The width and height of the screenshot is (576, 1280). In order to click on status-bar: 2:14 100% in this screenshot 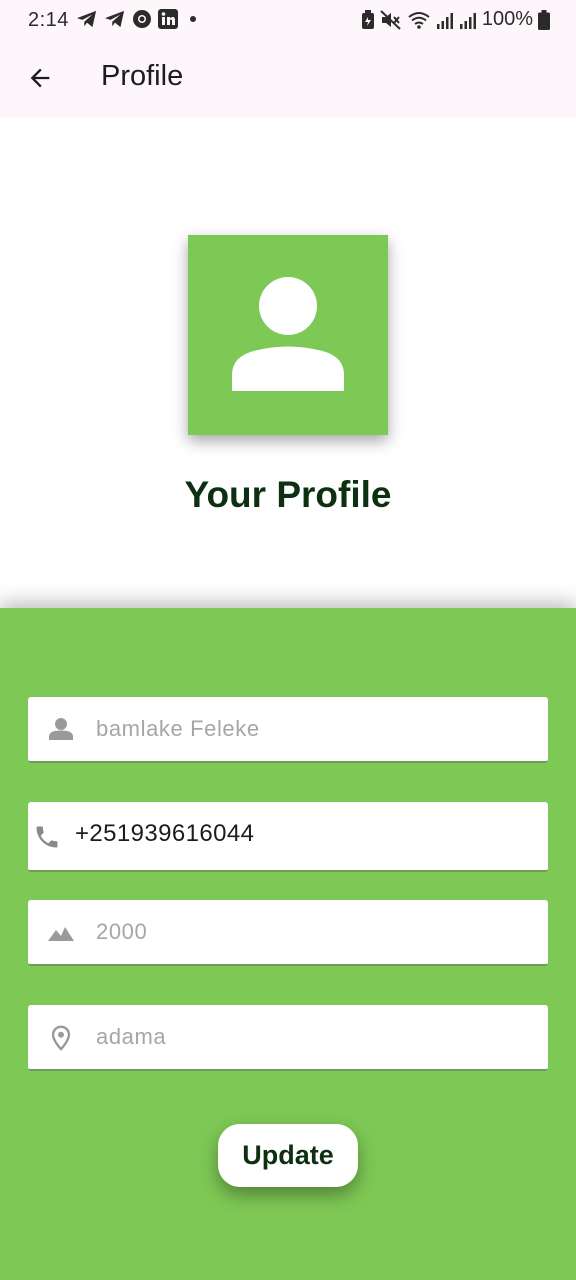, I will do `click(288, 20)`.